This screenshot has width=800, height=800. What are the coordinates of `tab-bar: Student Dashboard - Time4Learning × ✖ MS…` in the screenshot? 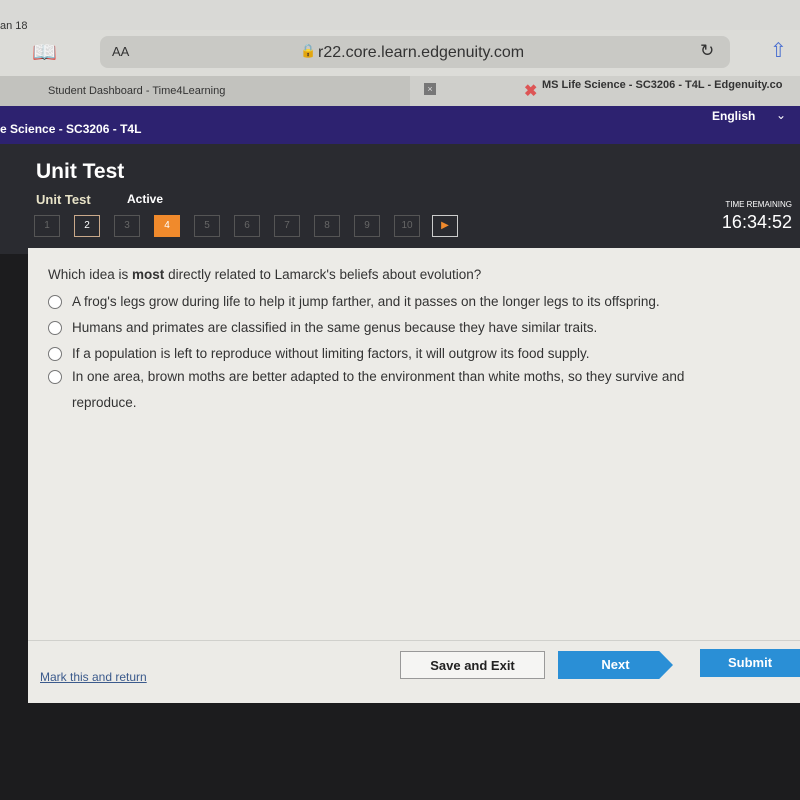 It's located at (400, 91).